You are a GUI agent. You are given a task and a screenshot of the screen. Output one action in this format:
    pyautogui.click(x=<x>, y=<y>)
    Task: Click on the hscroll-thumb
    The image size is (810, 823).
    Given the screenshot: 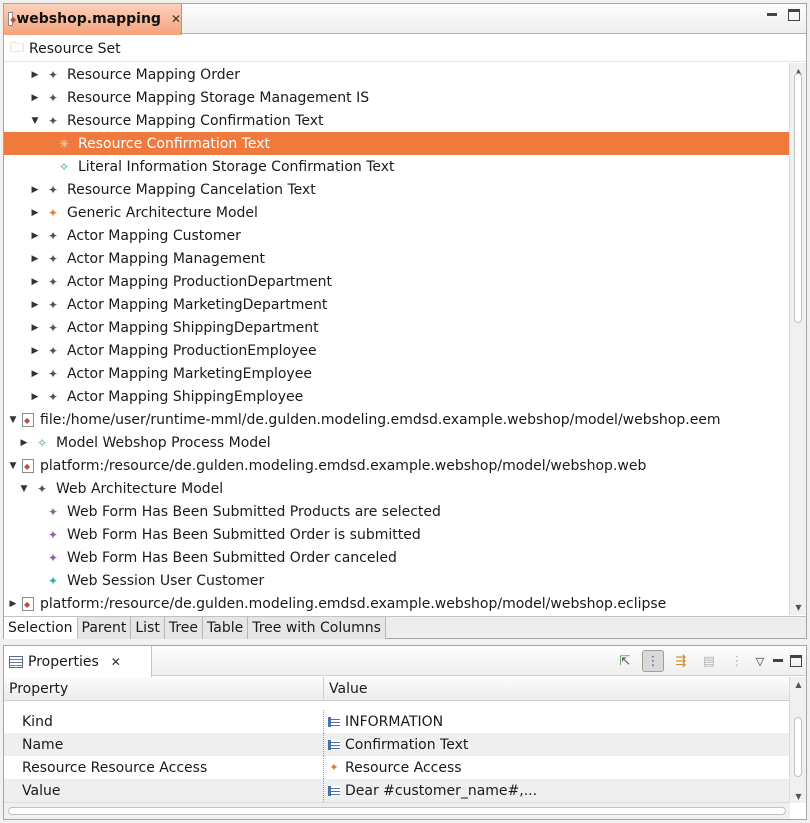 What is the action you would take?
    pyautogui.click(x=397, y=811)
    